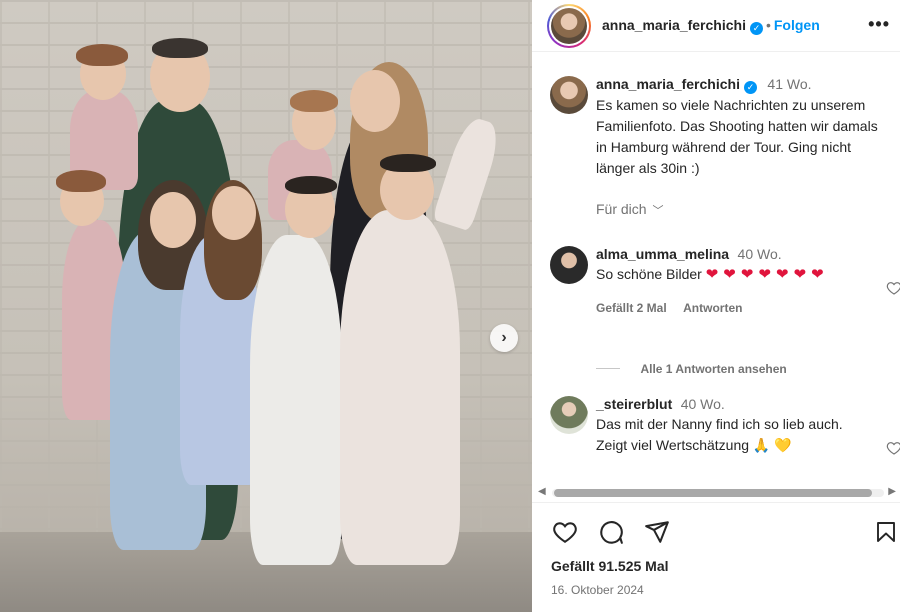 This screenshot has width=900, height=612. Describe the element at coordinates (741, 209) in the screenshot. I see `translation-toggle: Für dich ﹀` at that location.